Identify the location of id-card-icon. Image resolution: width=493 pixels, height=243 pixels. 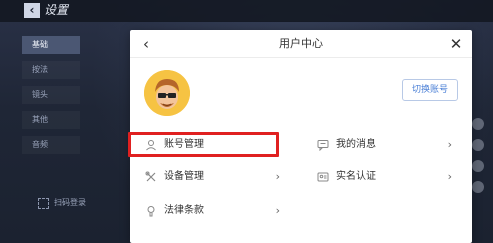
(323, 177).